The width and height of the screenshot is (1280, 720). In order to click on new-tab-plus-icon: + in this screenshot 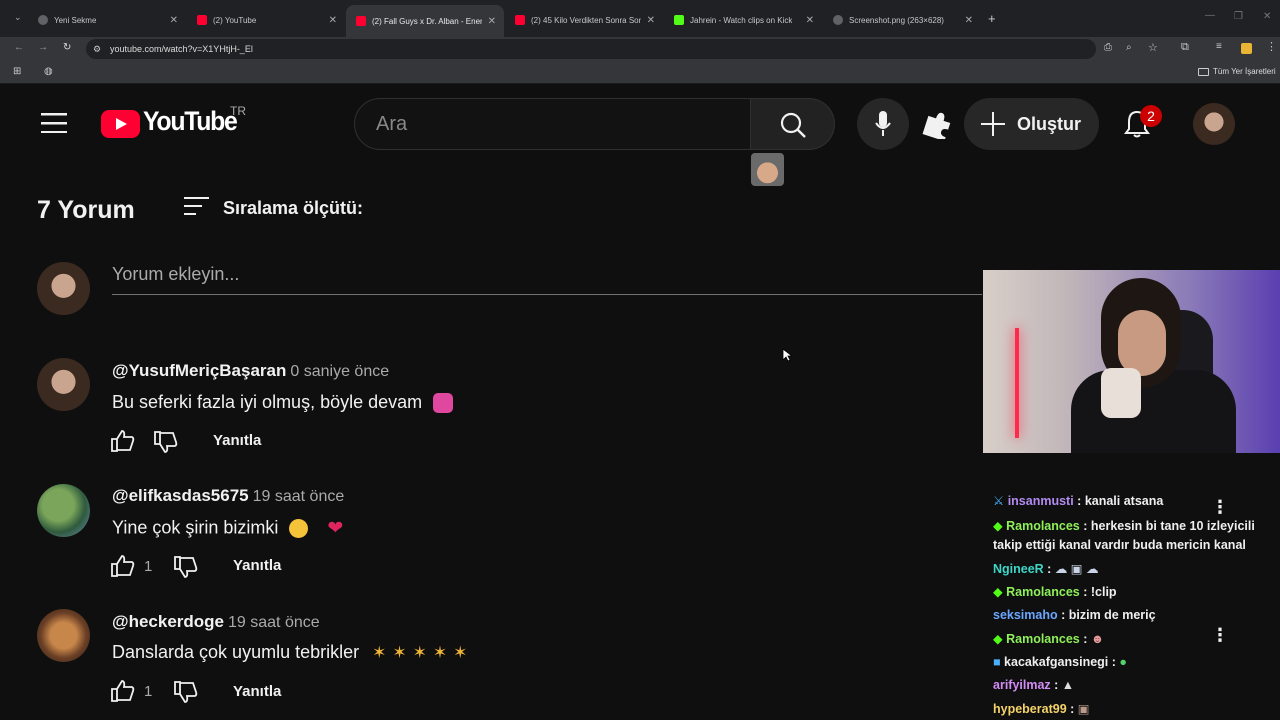, I will do `click(992, 18)`.